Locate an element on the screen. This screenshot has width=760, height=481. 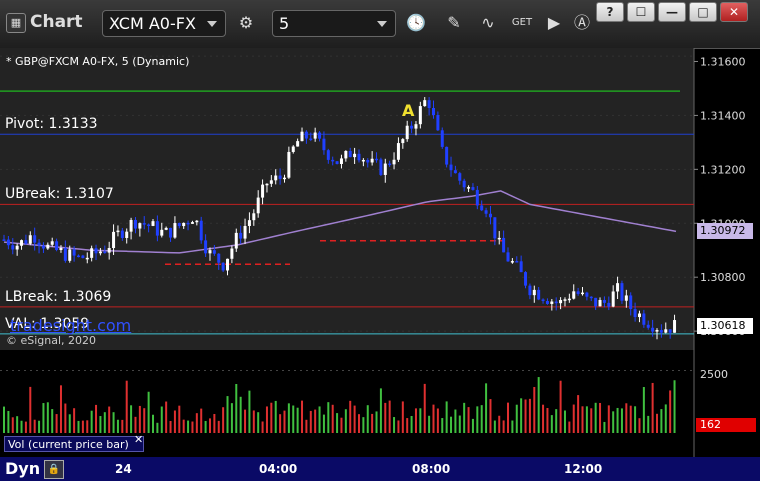
close-panel-icon: ✕ is located at coordinates (138, 439).